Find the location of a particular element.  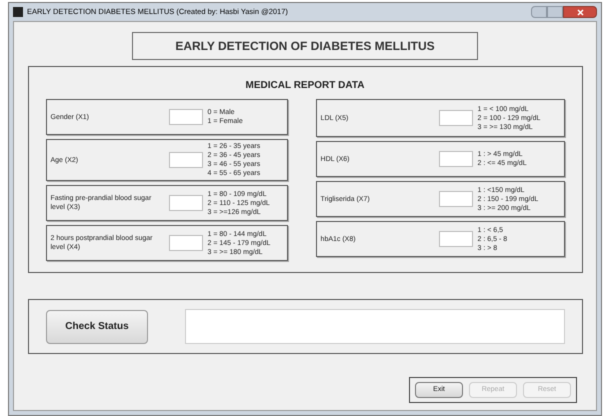

maximize-button is located at coordinates (555, 12).